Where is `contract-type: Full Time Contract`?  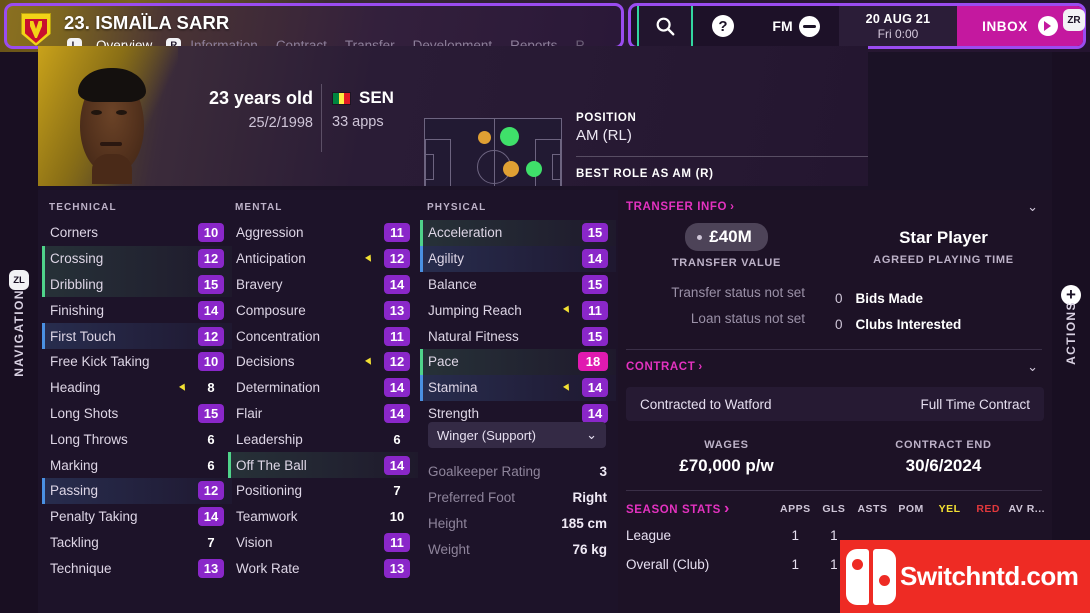
contract-type: Full Time Contract is located at coordinates (975, 404).